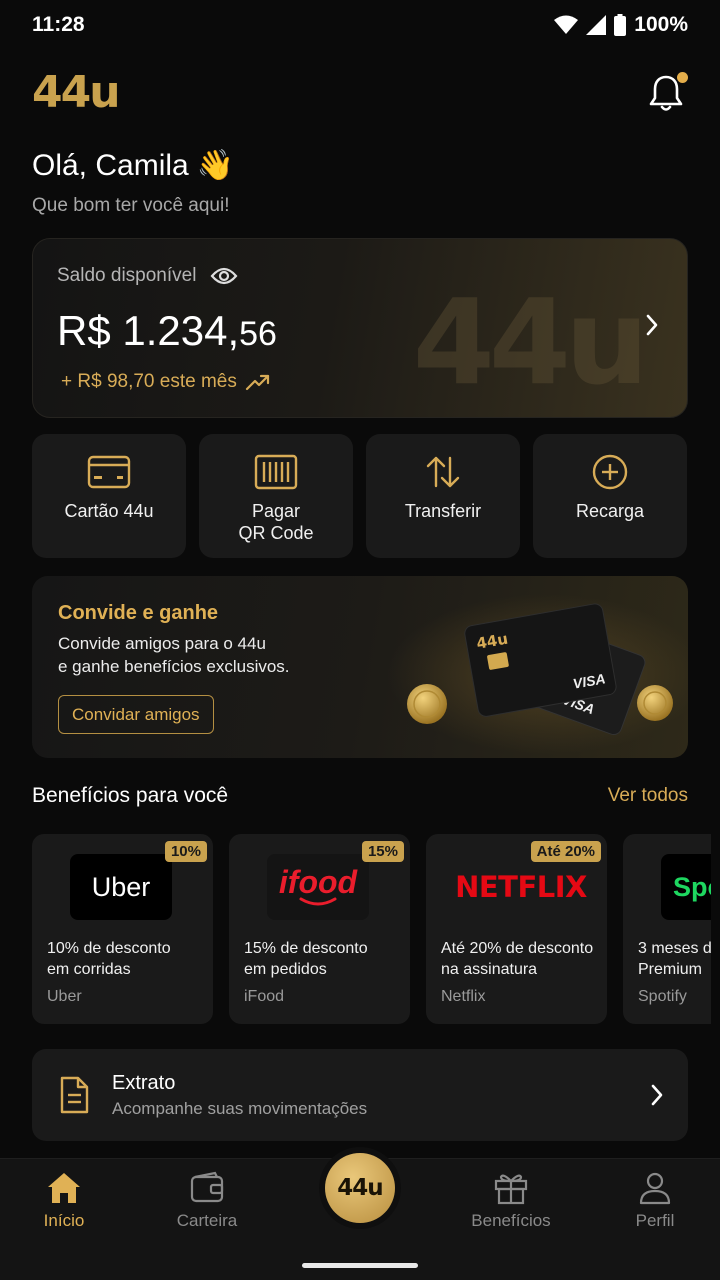  I want to click on benefit-badge: Até 20%, so click(565, 851).